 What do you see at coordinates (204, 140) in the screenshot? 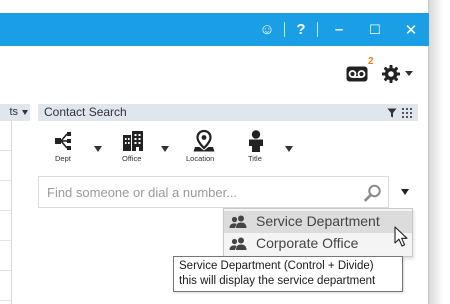
I see `location-pin-icon` at bounding box center [204, 140].